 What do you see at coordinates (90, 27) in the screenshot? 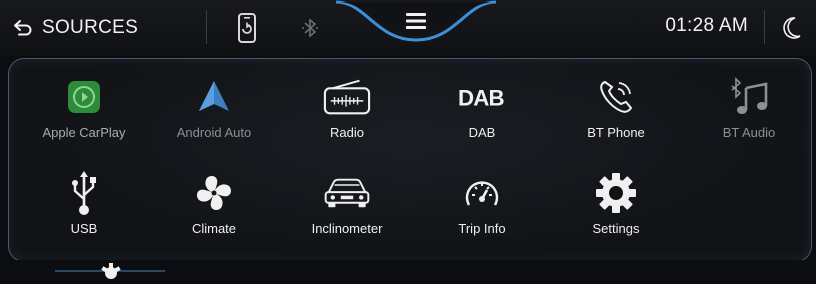
I see `back-label: SOURCES` at bounding box center [90, 27].